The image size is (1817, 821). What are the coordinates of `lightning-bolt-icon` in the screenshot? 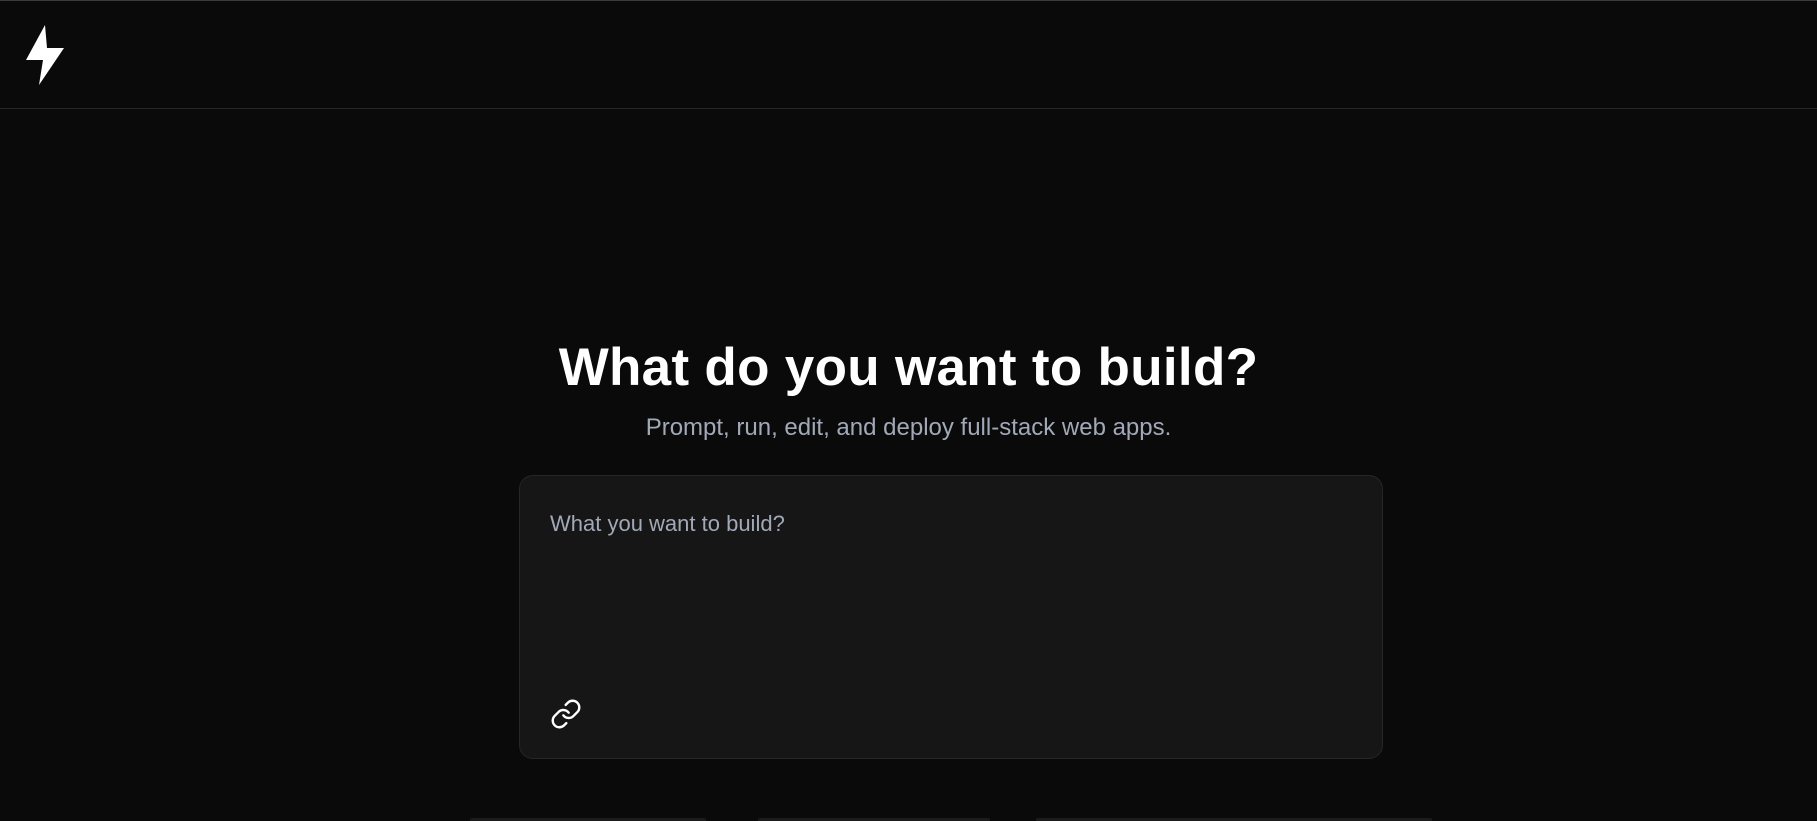 It's located at (45, 55).